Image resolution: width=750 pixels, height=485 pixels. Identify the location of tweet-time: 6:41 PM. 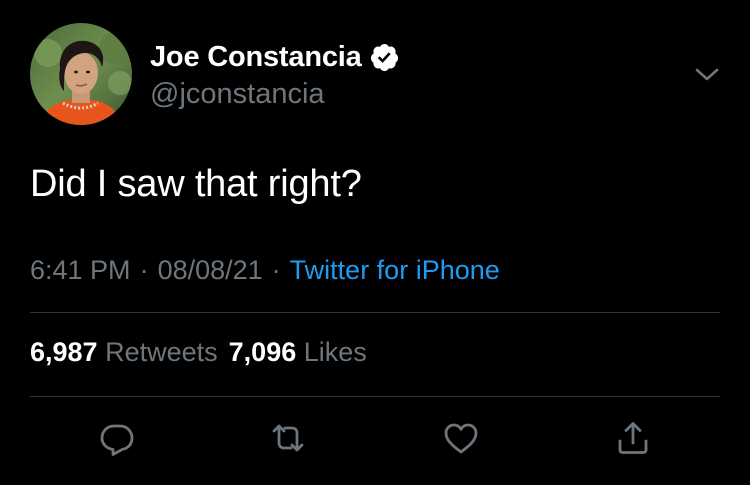
(80, 270).